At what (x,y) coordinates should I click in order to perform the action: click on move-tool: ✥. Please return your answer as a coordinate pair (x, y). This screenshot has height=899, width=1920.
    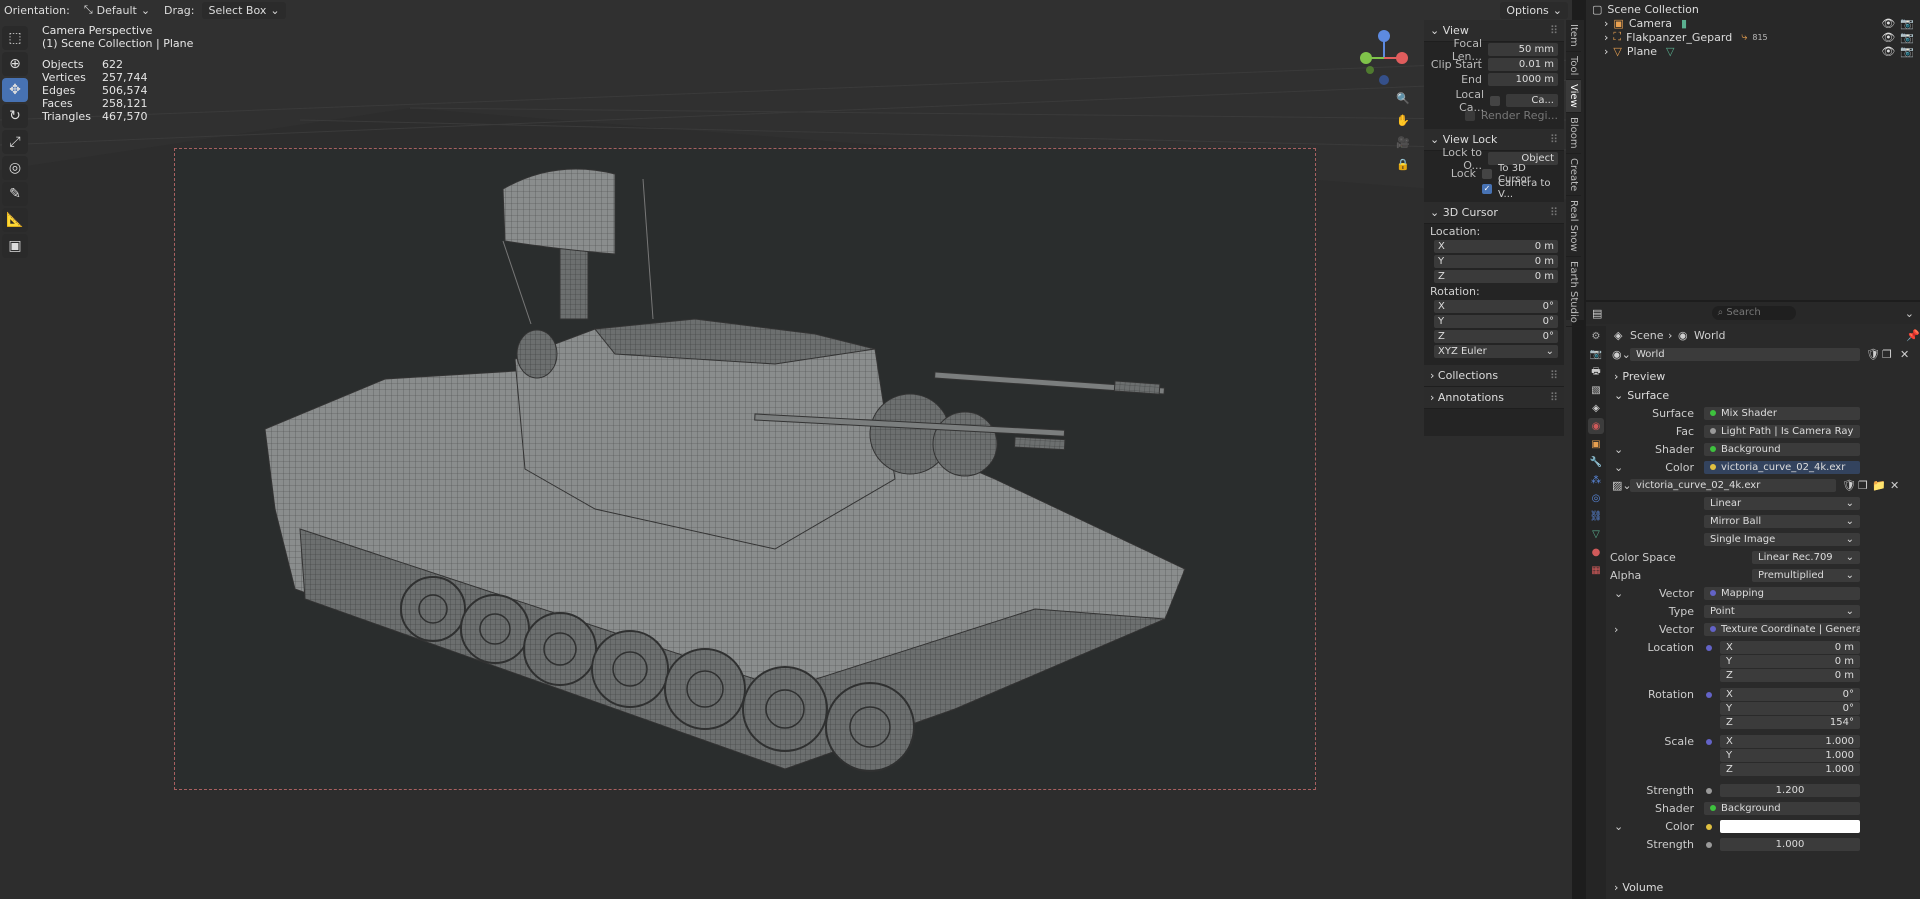
    Looking at the image, I should click on (15, 90).